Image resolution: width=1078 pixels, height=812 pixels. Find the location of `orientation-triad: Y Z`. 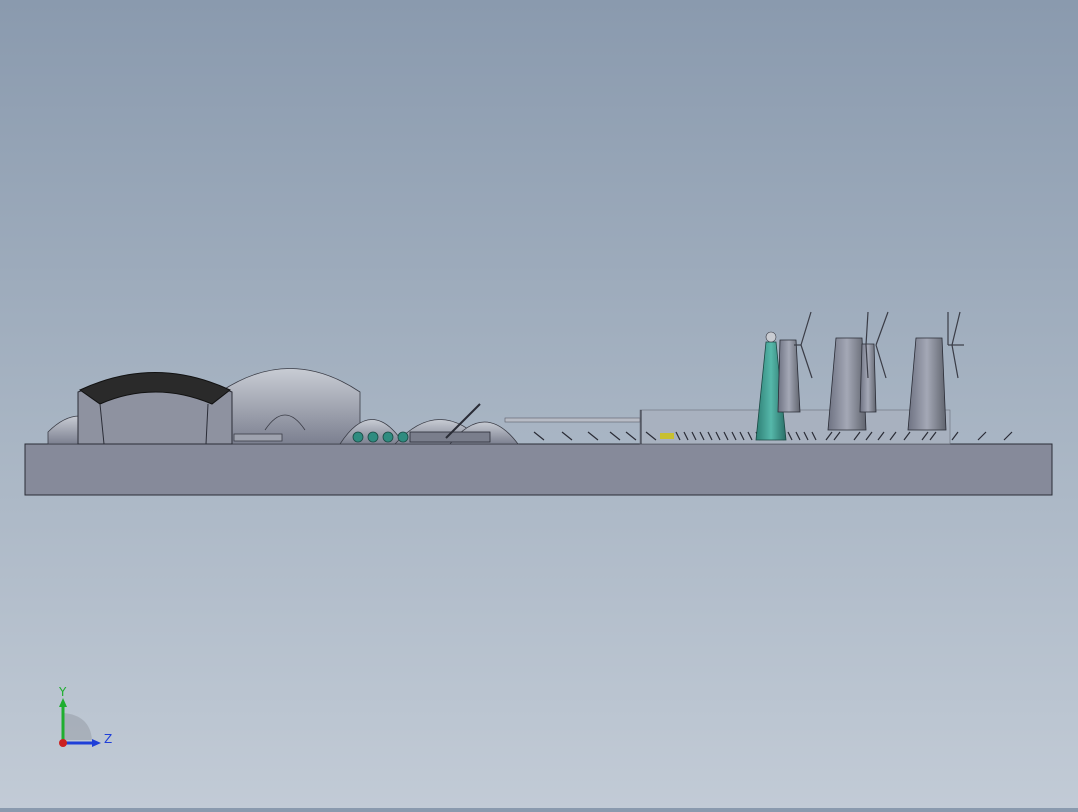

orientation-triad: Y Z is located at coordinates (85, 720).